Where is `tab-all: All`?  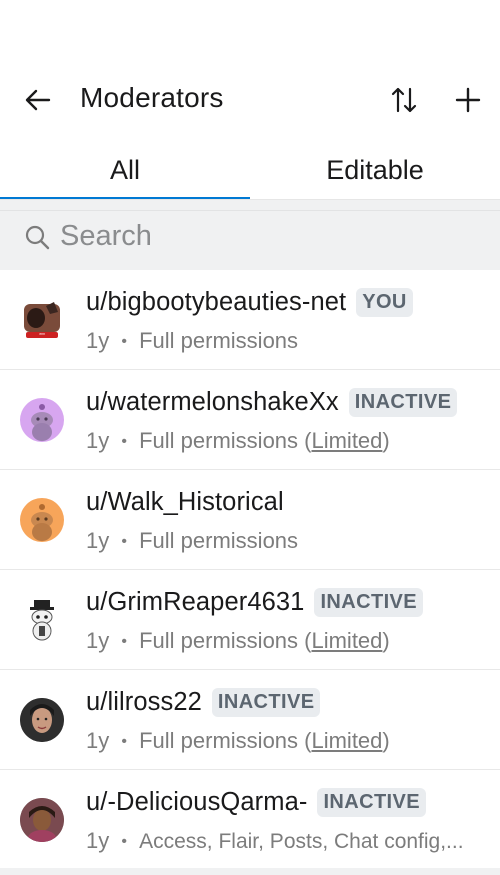 tab-all: All is located at coordinates (125, 170).